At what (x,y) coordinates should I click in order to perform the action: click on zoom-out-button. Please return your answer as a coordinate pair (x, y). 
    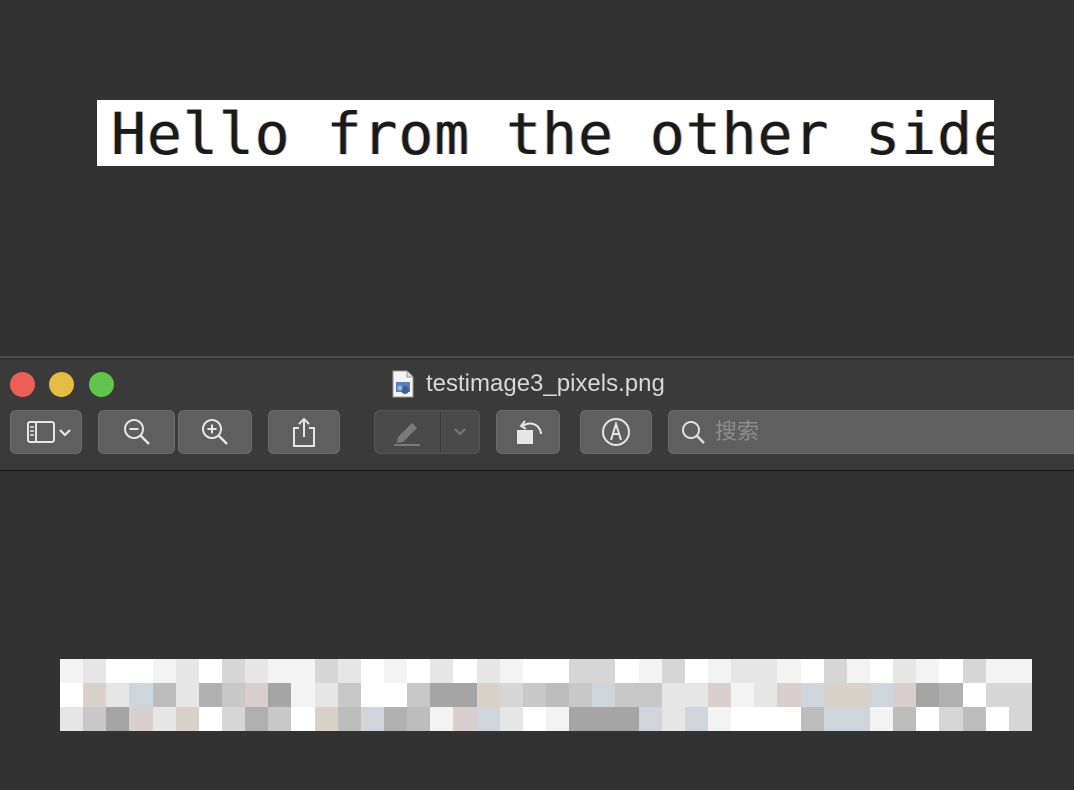
    Looking at the image, I should click on (136, 432).